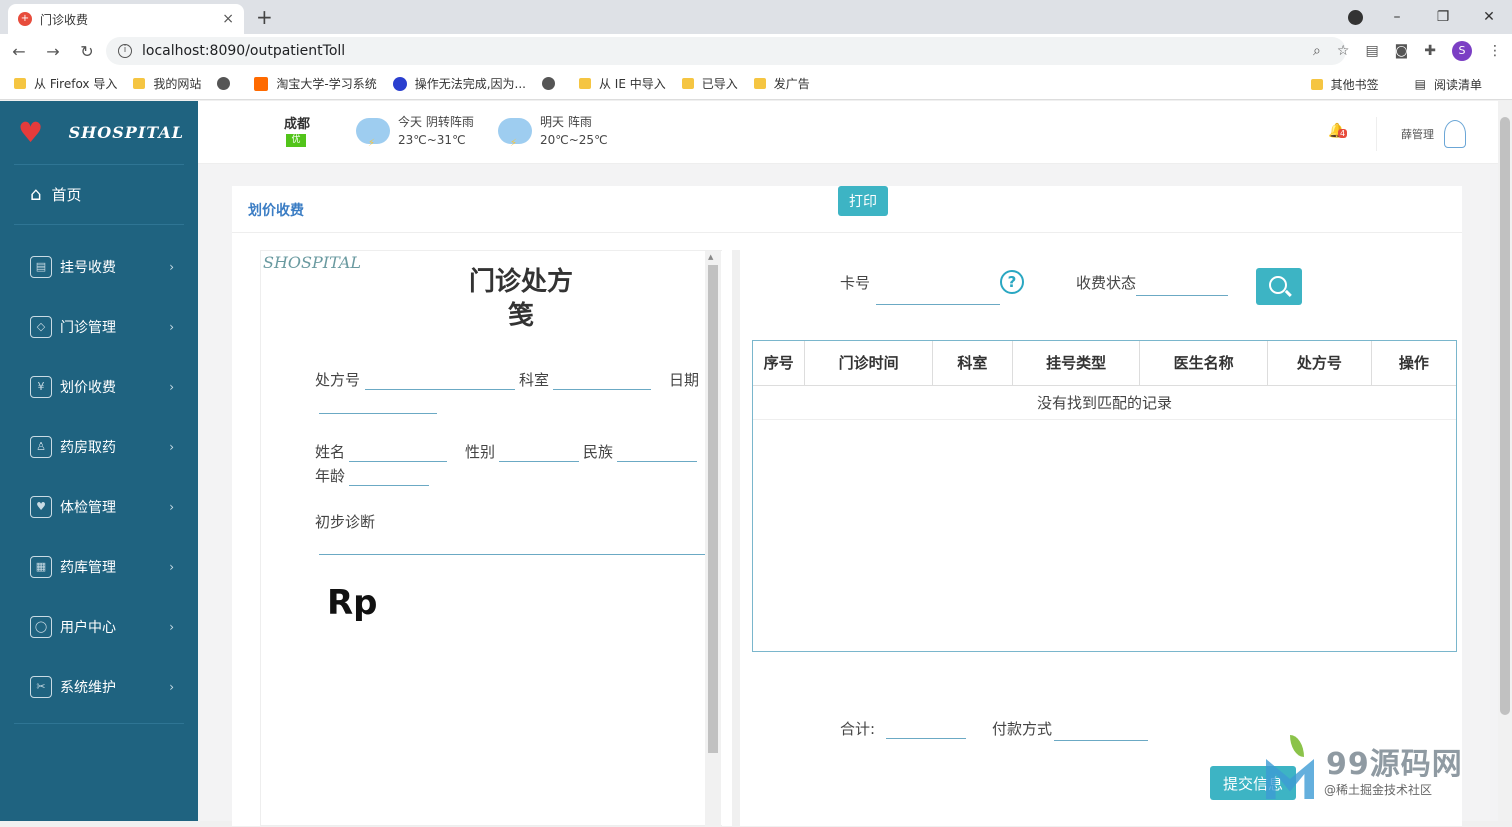  I want to click on logo: ♥ SHOSPITAL, so click(99, 133).